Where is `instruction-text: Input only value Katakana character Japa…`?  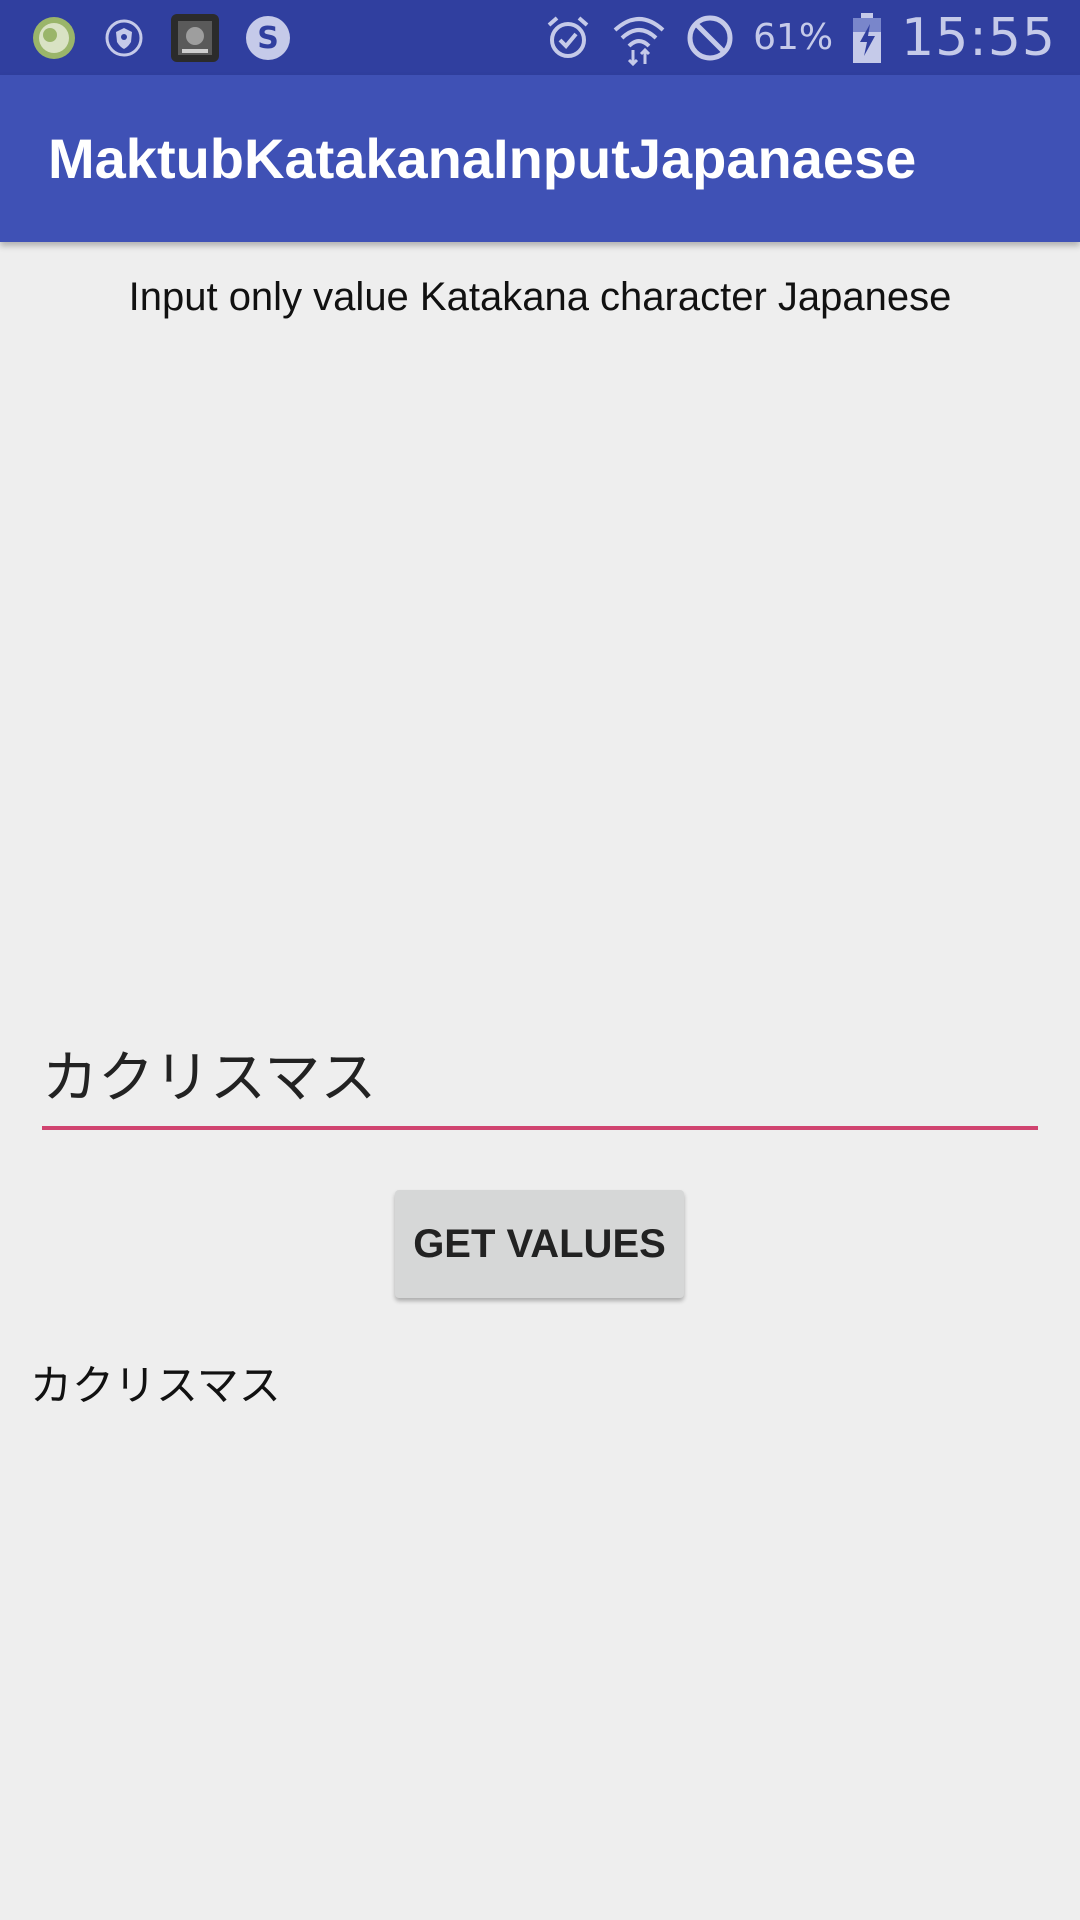
instruction-text: Input only value Katakana character Japa… is located at coordinates (540, 297).